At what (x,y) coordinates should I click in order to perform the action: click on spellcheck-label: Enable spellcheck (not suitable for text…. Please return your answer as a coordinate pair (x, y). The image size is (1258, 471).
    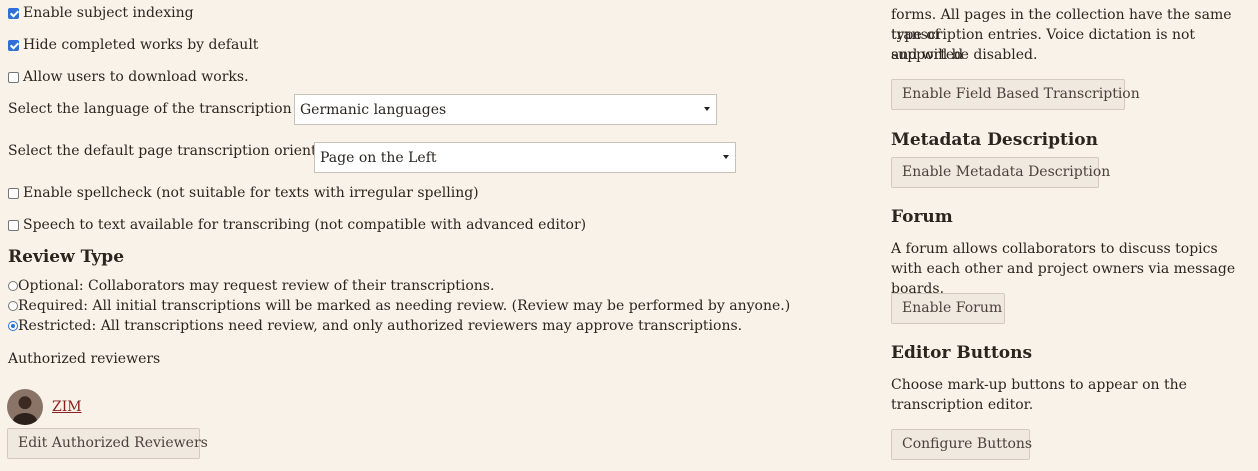
    Looking at the image, I should click on (251, 193).